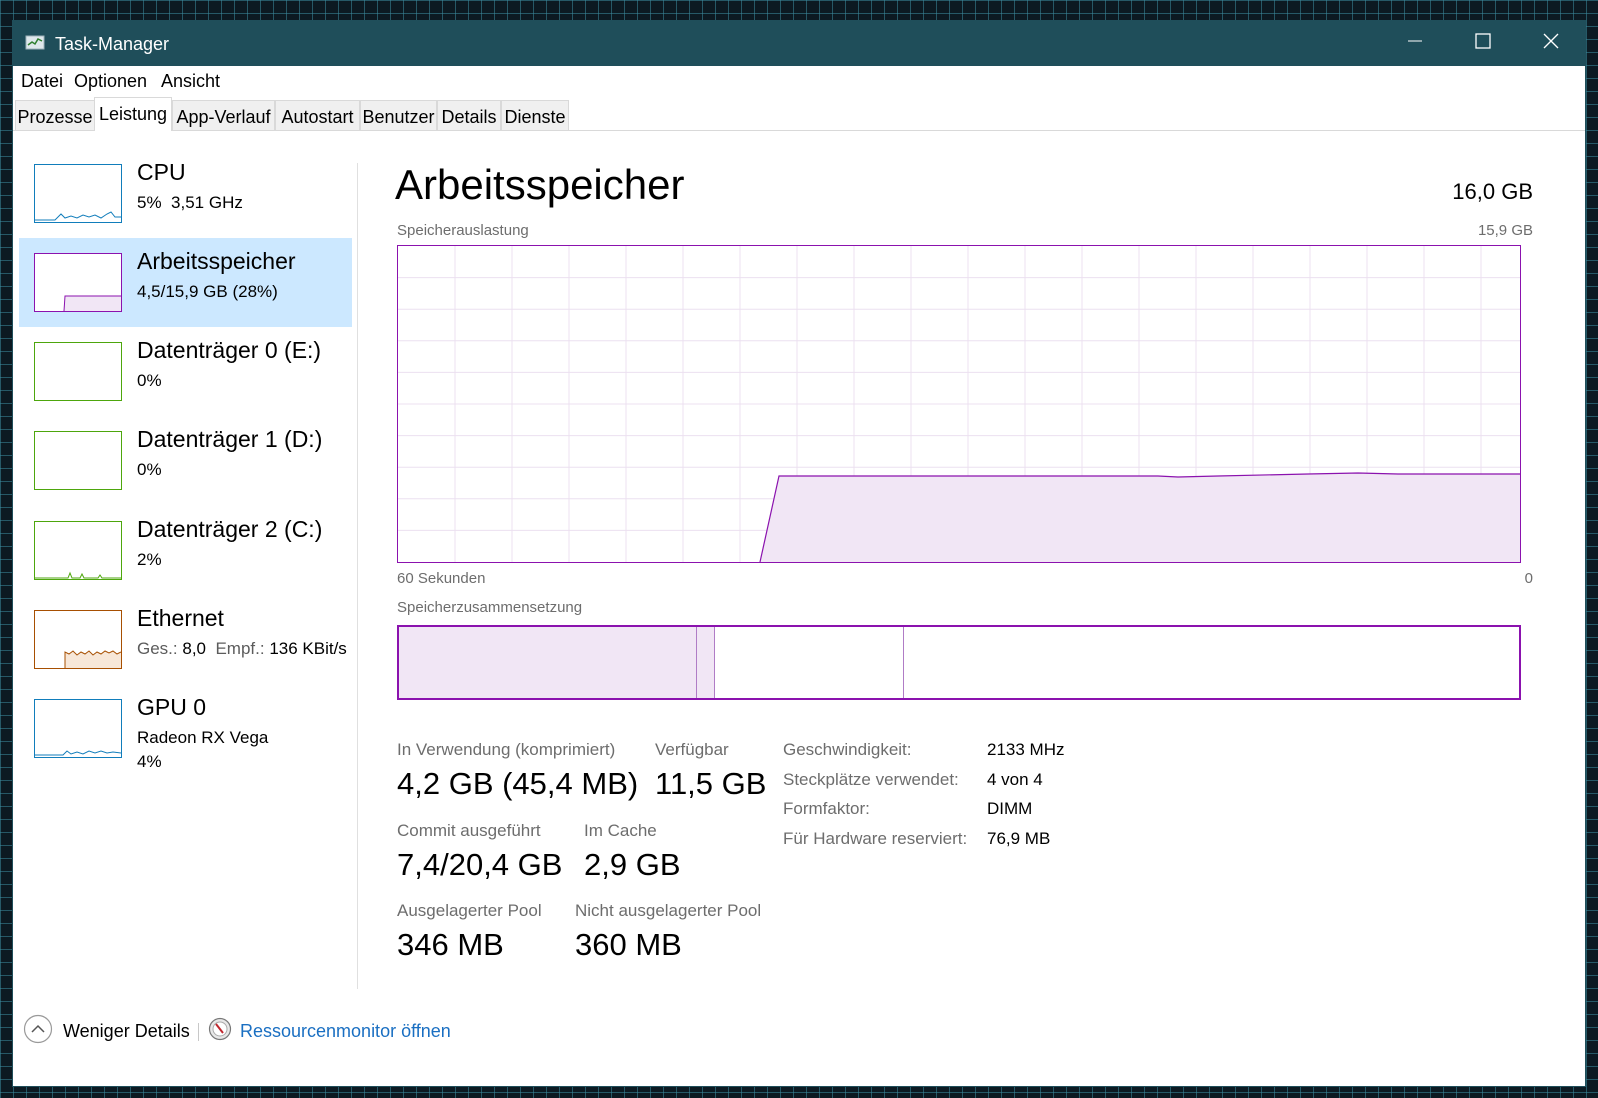 The height and width of the screenshot is (1098, 1598). Describe the element at coordinates (229, 350) in the screenshot. I see `disk0-name: Datenträger 0 (E:)` at that location.